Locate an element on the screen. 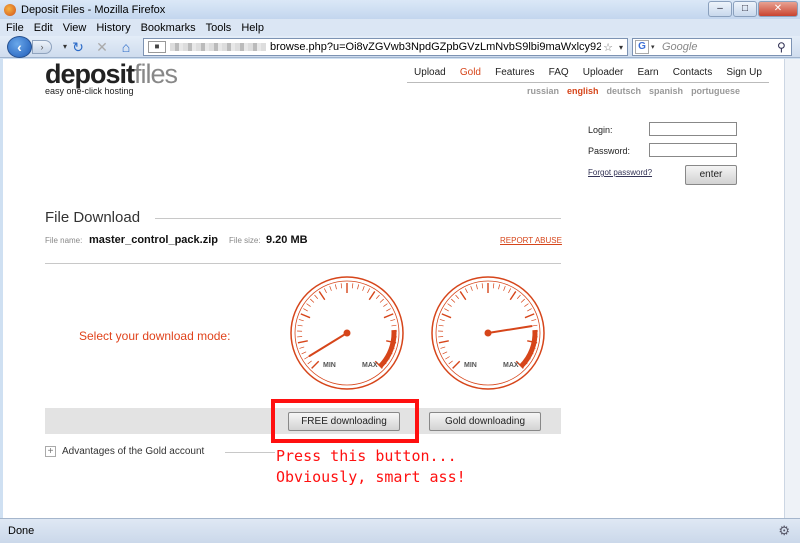  login-field is located at coordinates (693, 129).